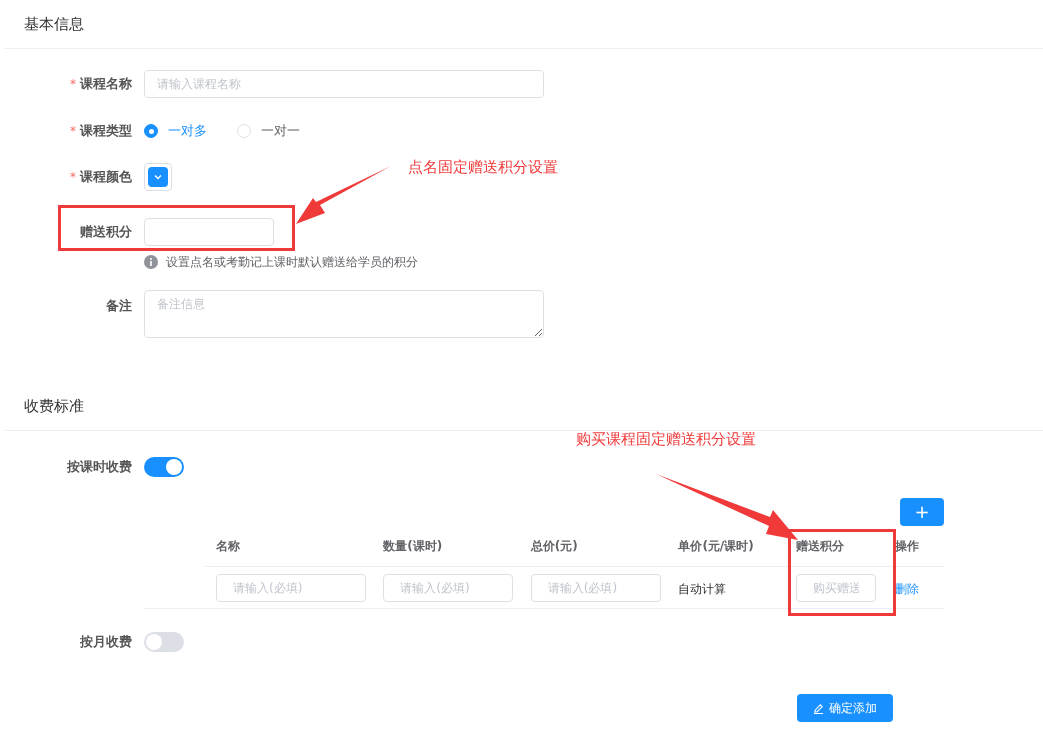  Describe the element at coordinates (554, 546) in the screenshot. I see `column-header: 总价(元)` at that location.